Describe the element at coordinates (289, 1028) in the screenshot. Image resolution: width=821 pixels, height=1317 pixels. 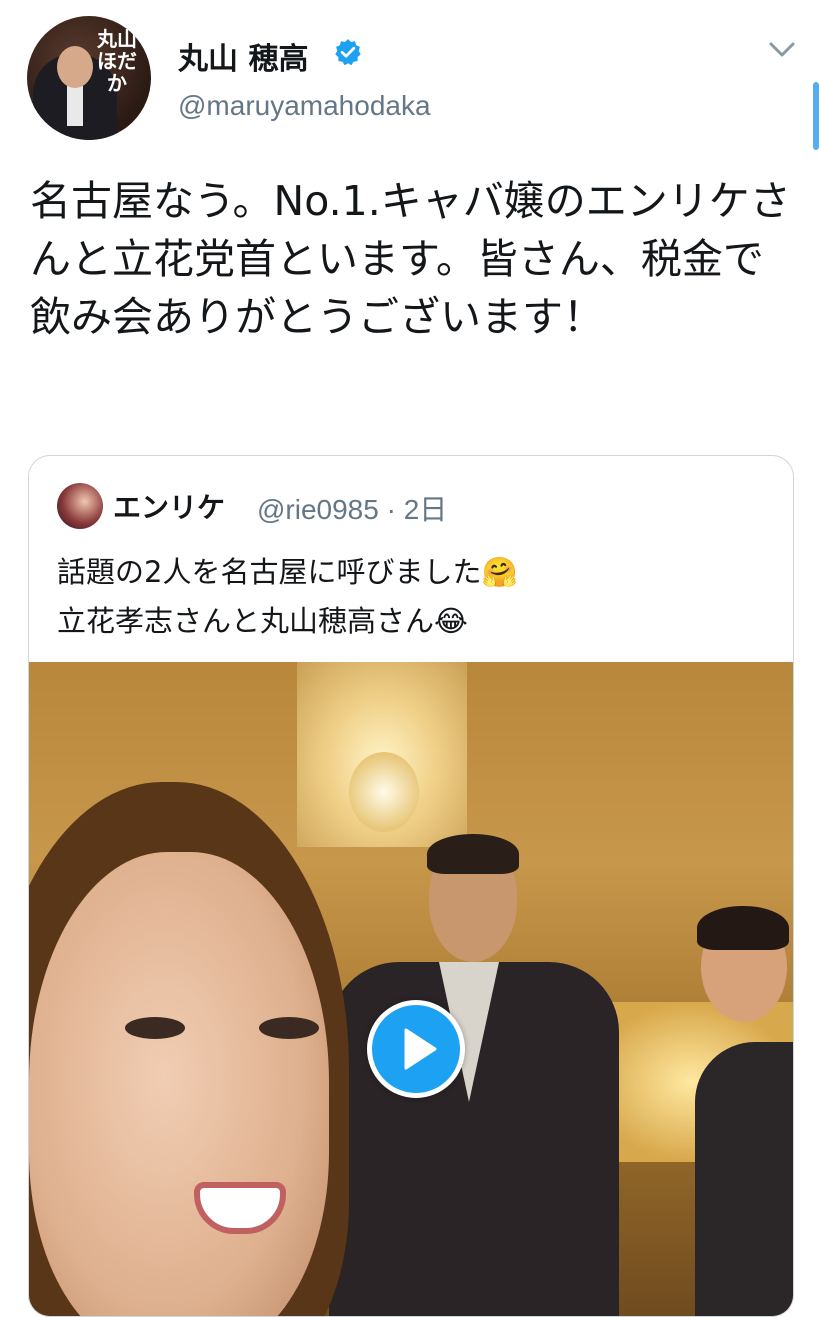
I see `woman-right-eye` at that location.